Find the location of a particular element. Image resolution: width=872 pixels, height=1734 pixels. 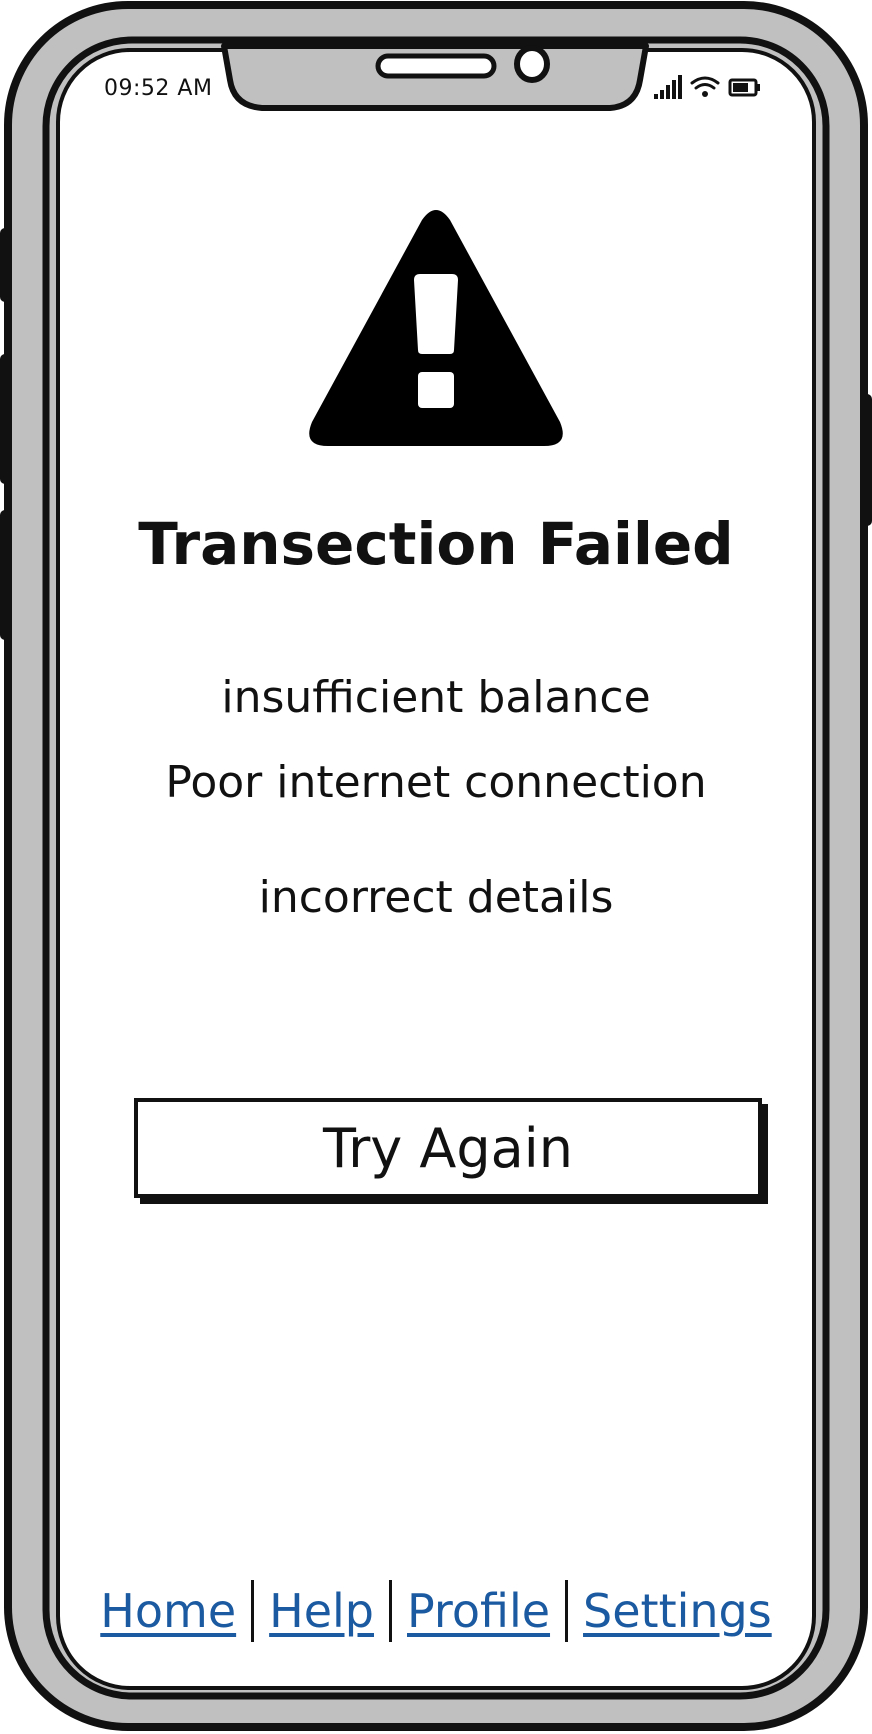

battery-icon is located at coordinates (744, 87).